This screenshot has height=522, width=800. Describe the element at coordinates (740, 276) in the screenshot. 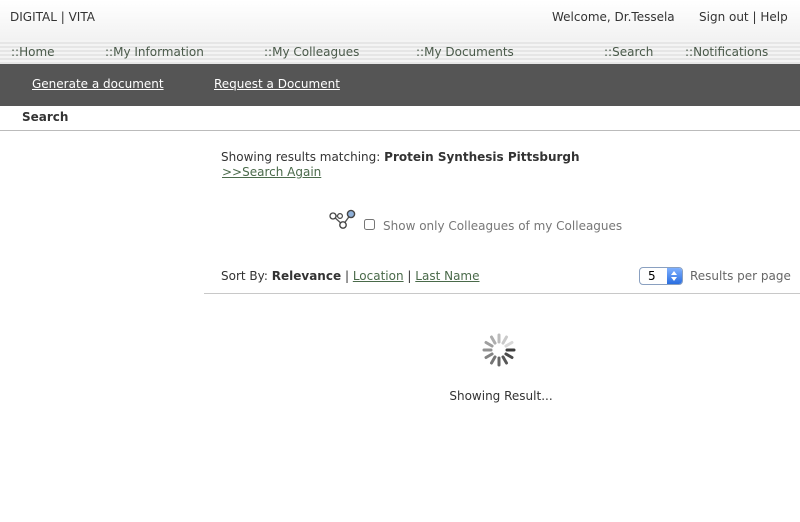

I see `results-per-page-label: Results per page` at that location.